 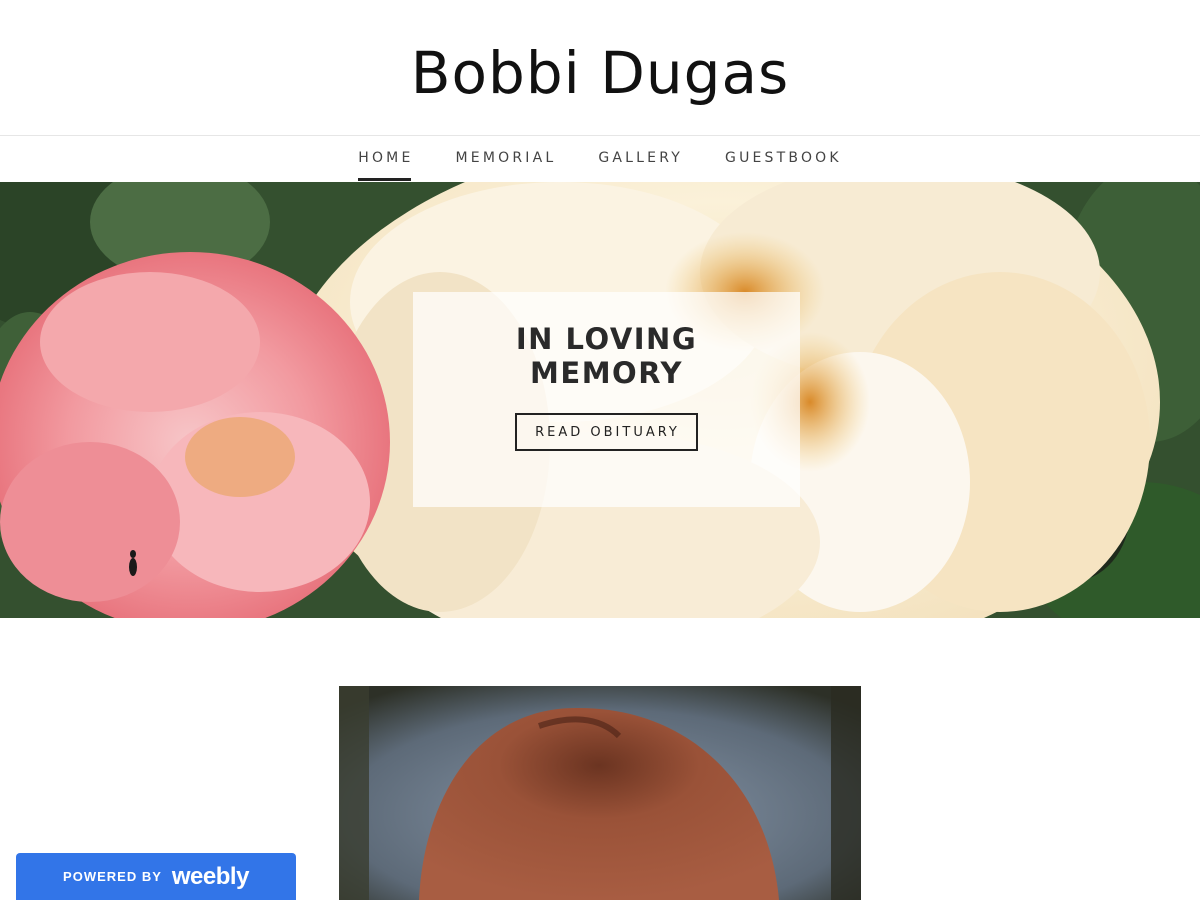 What do you see at coordinates (112, 876) in the screenshot?
I see `badge-prefix: POWERED BY` at bounding box center [112, 876].